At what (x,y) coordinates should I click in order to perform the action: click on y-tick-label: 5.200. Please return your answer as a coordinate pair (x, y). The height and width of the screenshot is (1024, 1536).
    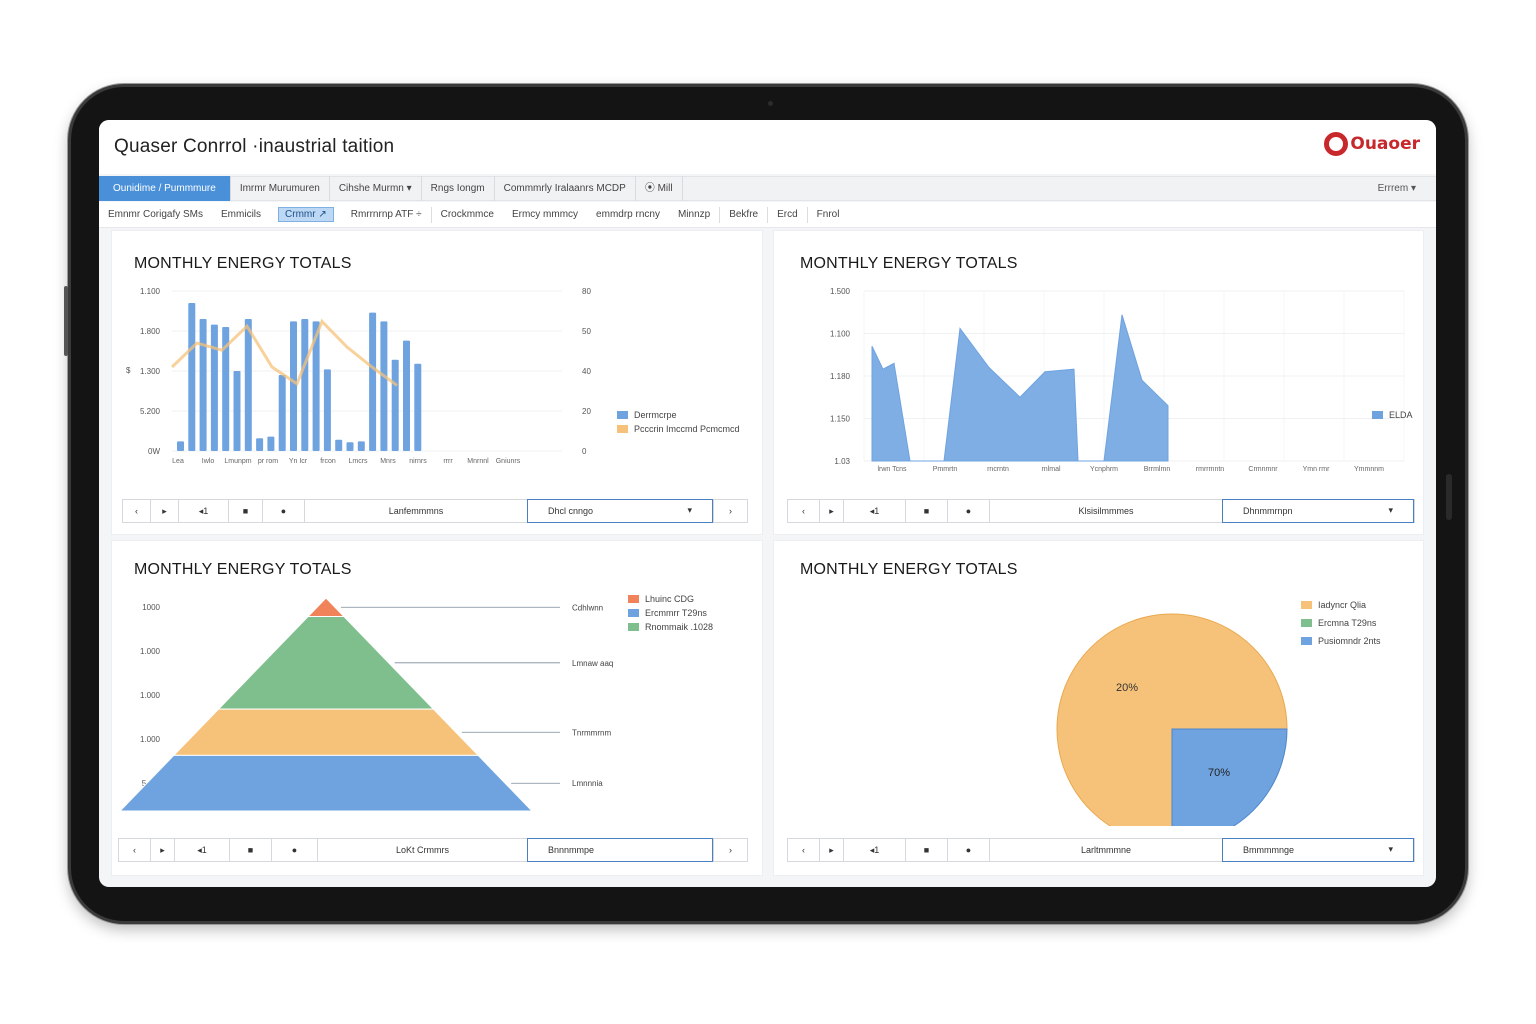
    Looking at the image, I should click on (150, 411).